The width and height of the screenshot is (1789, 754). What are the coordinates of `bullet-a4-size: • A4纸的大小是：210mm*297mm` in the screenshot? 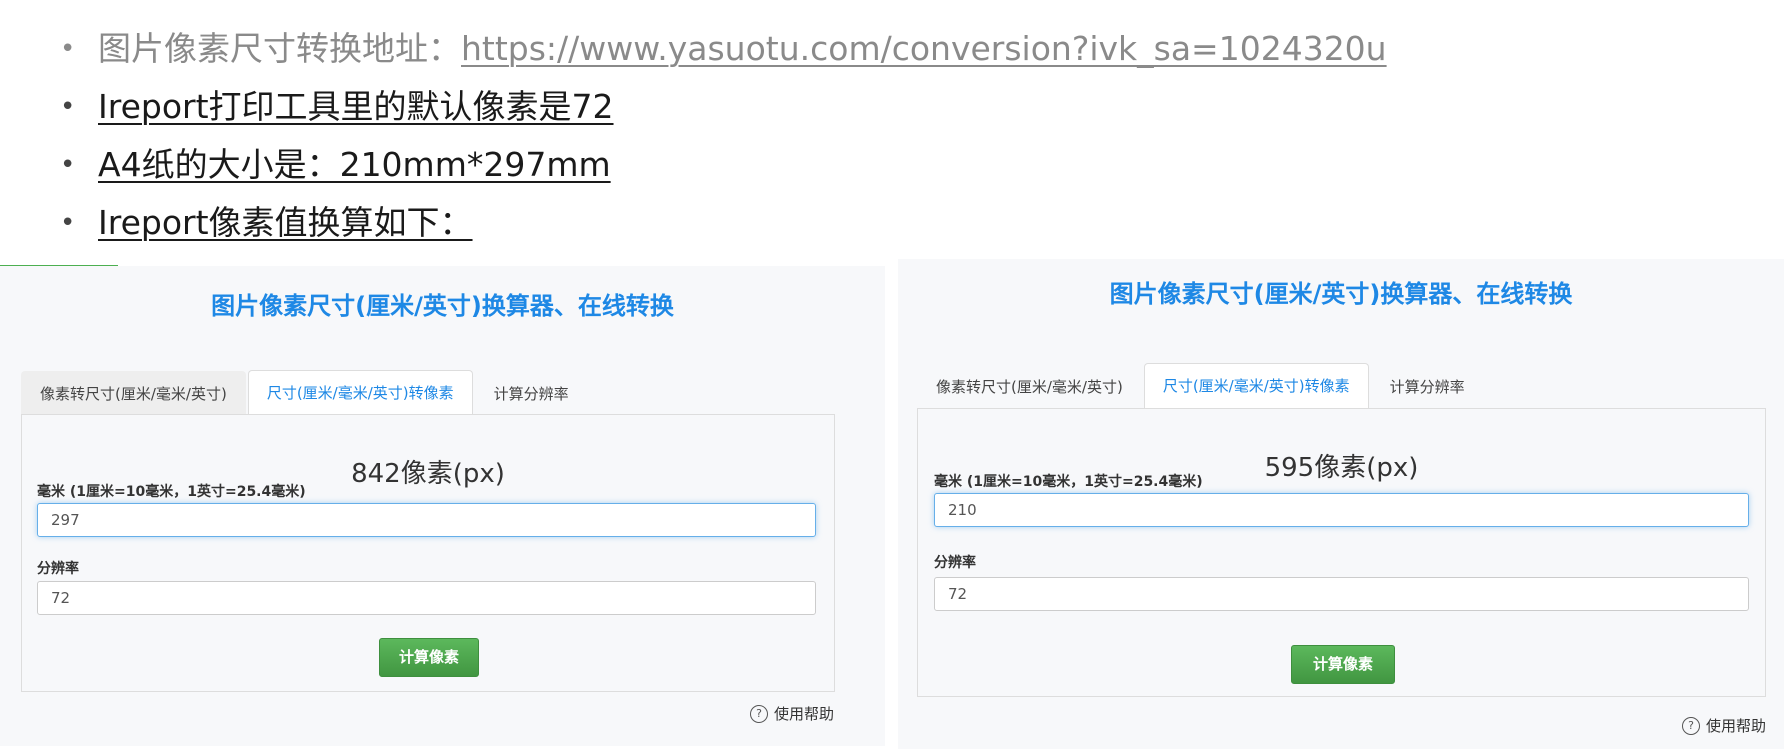 It's located at (723, 165).